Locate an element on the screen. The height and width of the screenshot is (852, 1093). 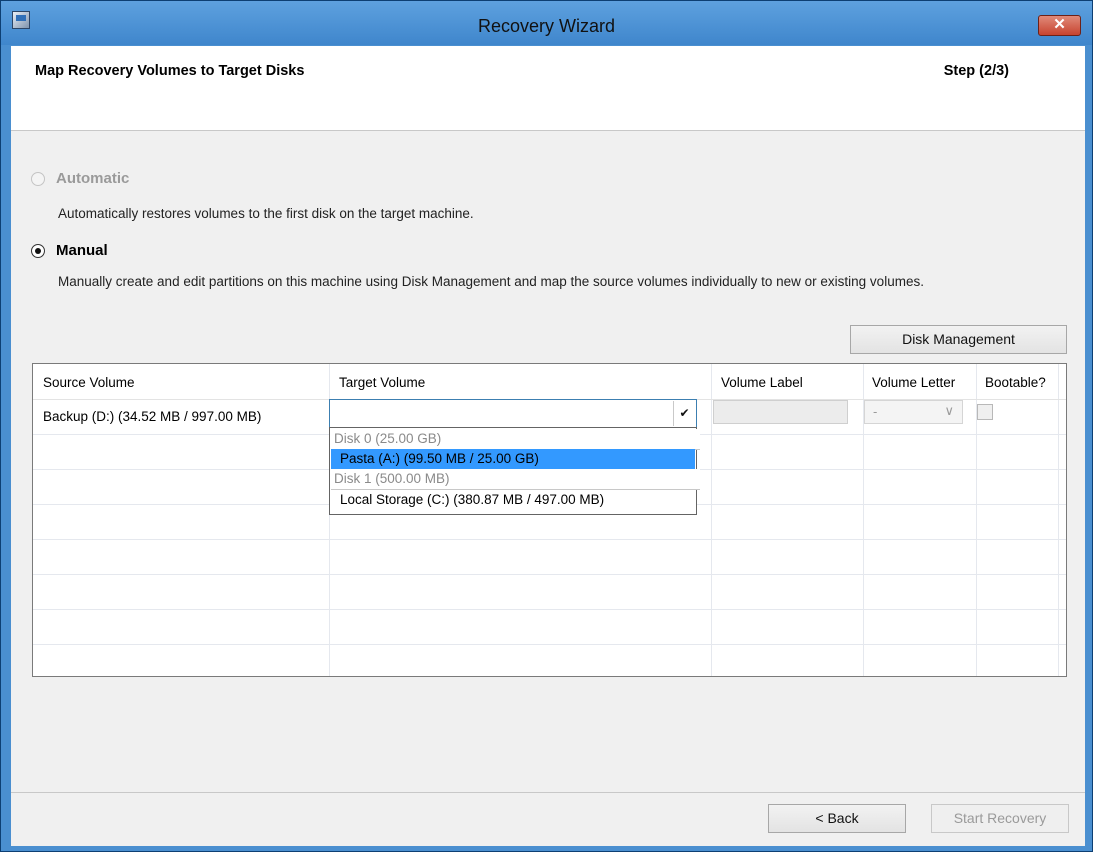
manual-radio is located at coordinates (38, 250).